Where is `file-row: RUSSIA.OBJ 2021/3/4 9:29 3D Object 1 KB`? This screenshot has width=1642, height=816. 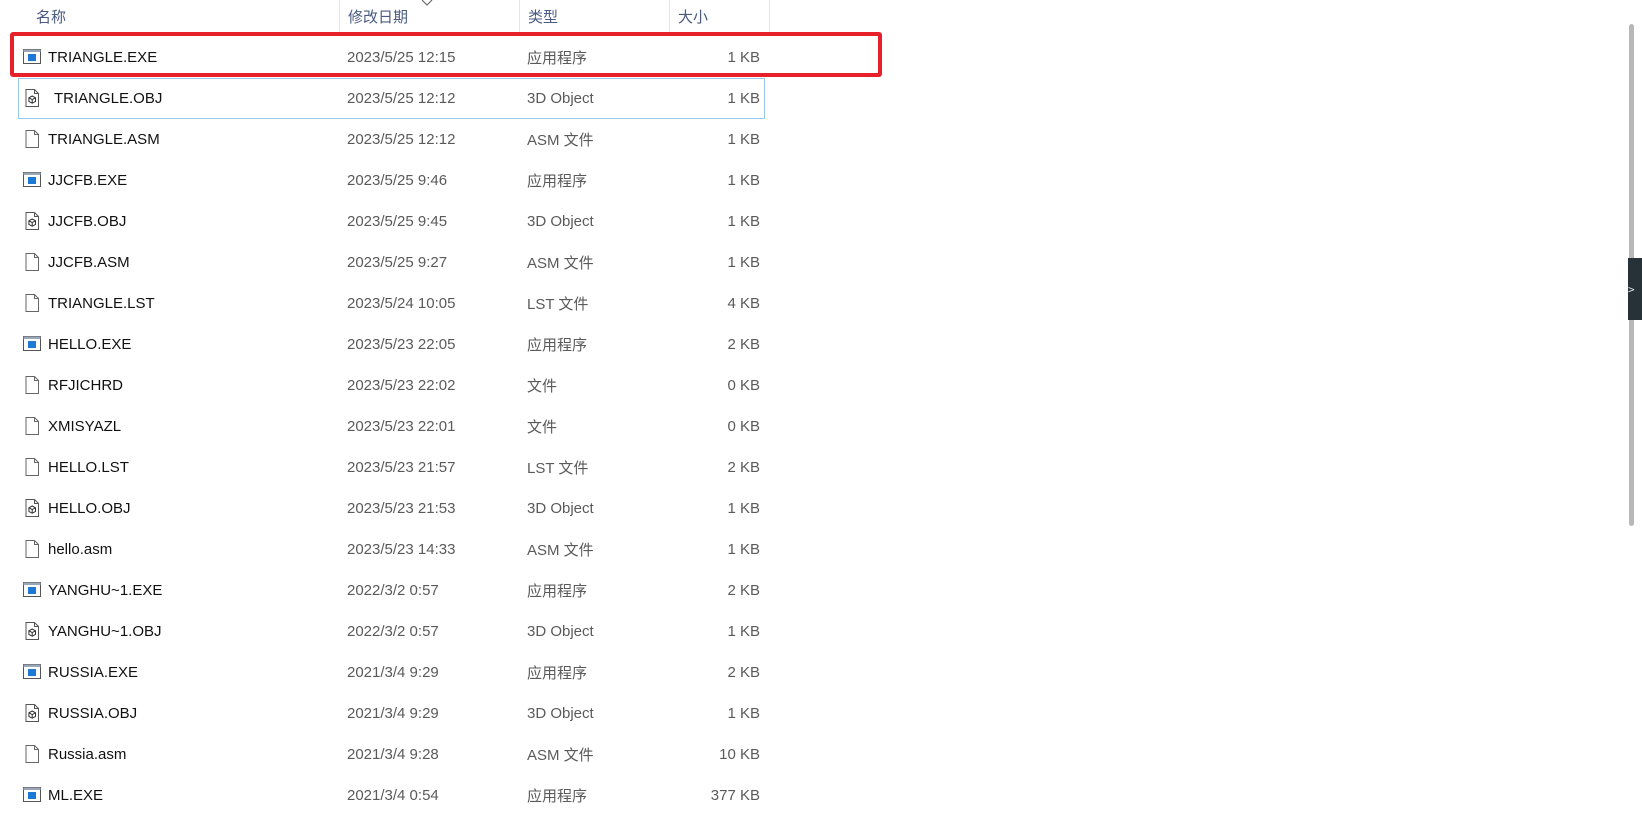
file-row: RUSSIA.OBJ 2021/3/4 9:29 3D Object 1 KB is located at coordinates (390, 713).